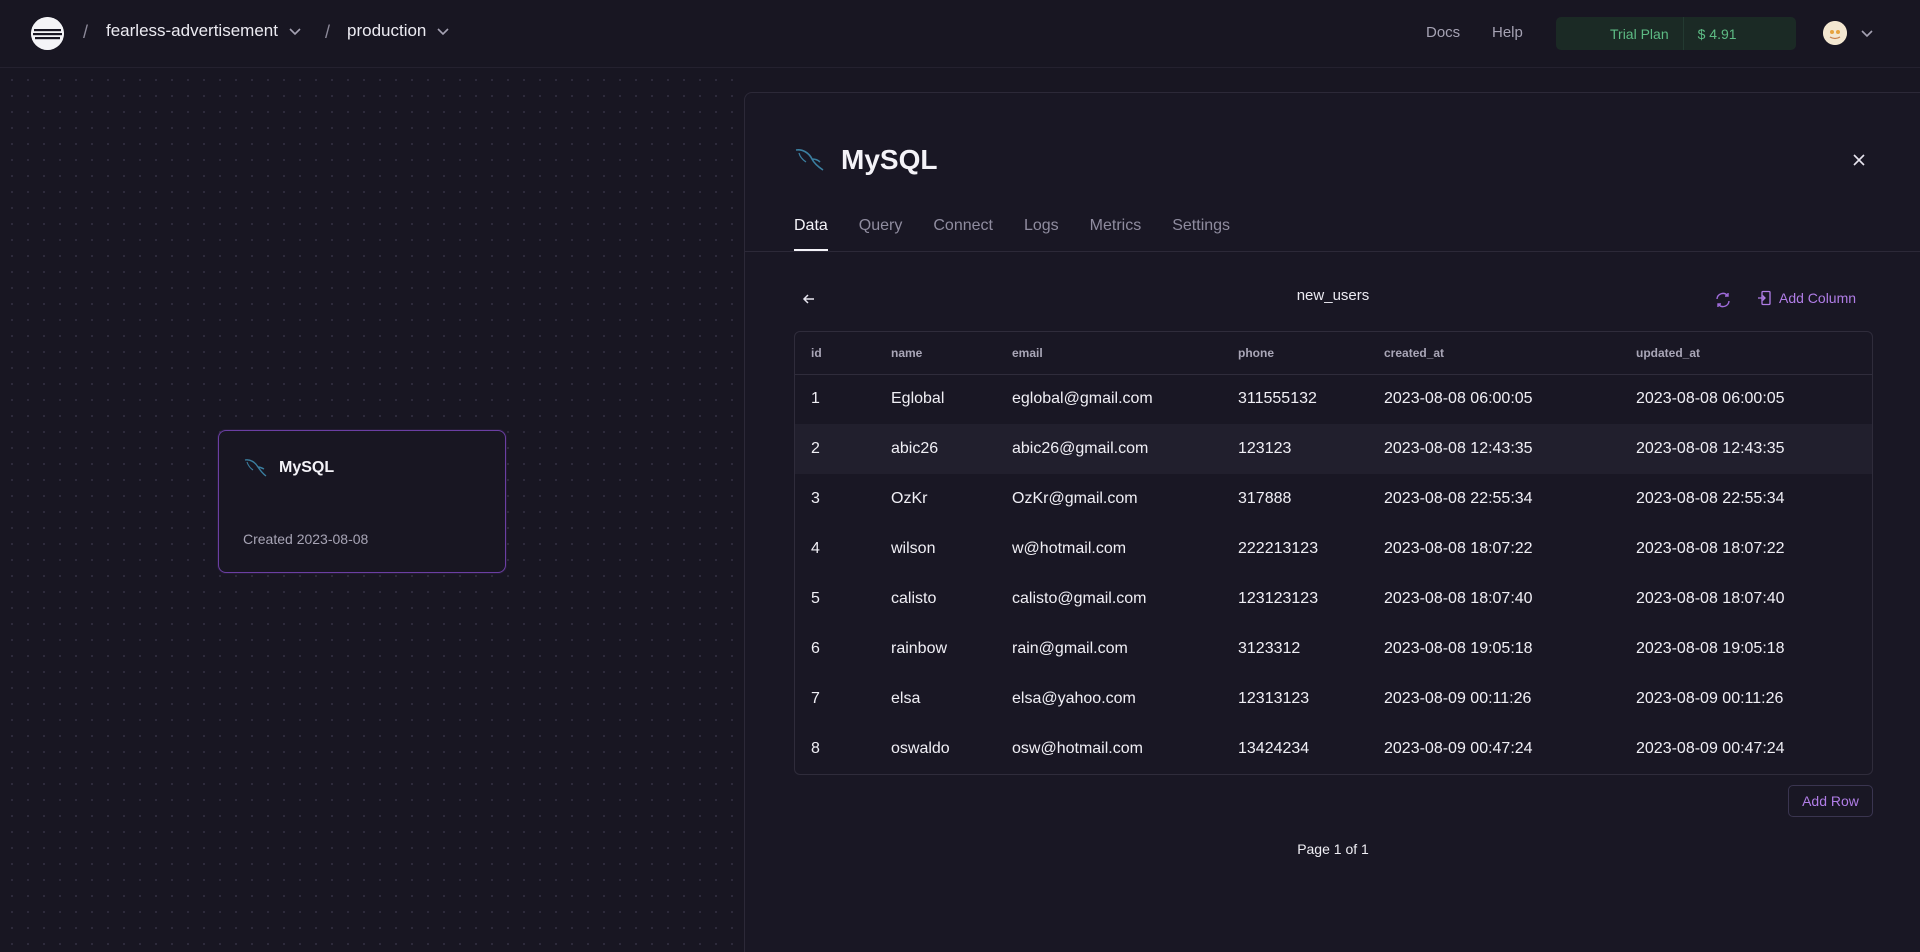 This screenshot has height=952, width=1920. Describe the element at coordinates (1109, 353) in the screenshot. I see `column-header-email: email` at that location.